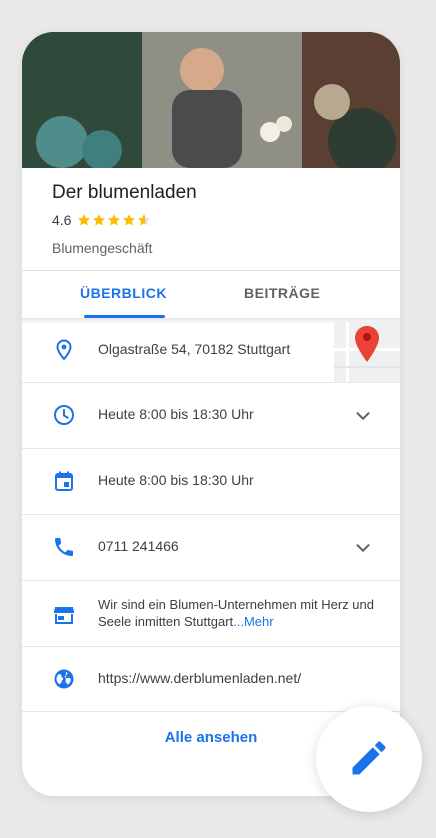 The height and width of the screenshot is (838, 436). Describe the element at coordinates (64, 547) in the screenshot. I see `phone-icon` at that location.